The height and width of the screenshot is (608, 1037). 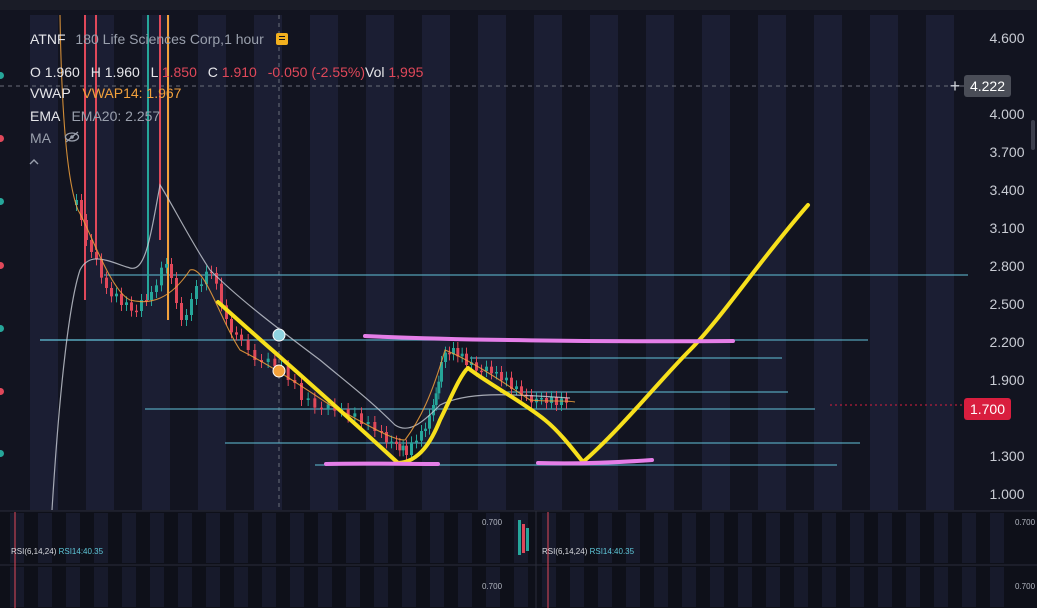 I want to click on plus-icon: +, so click(x=955, y=86).